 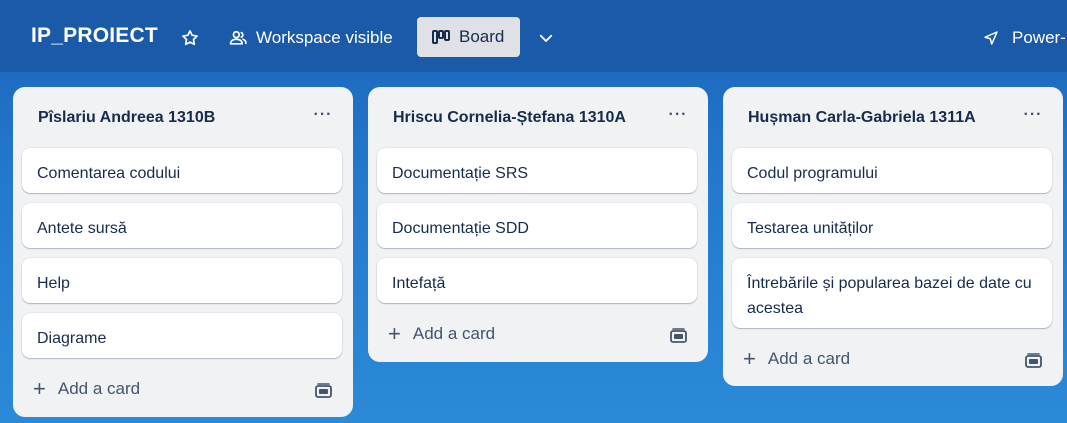 What do you see at coordinates (182, 280) in the screenshot?
I see `card: Help` at bounding box center [182, 280].